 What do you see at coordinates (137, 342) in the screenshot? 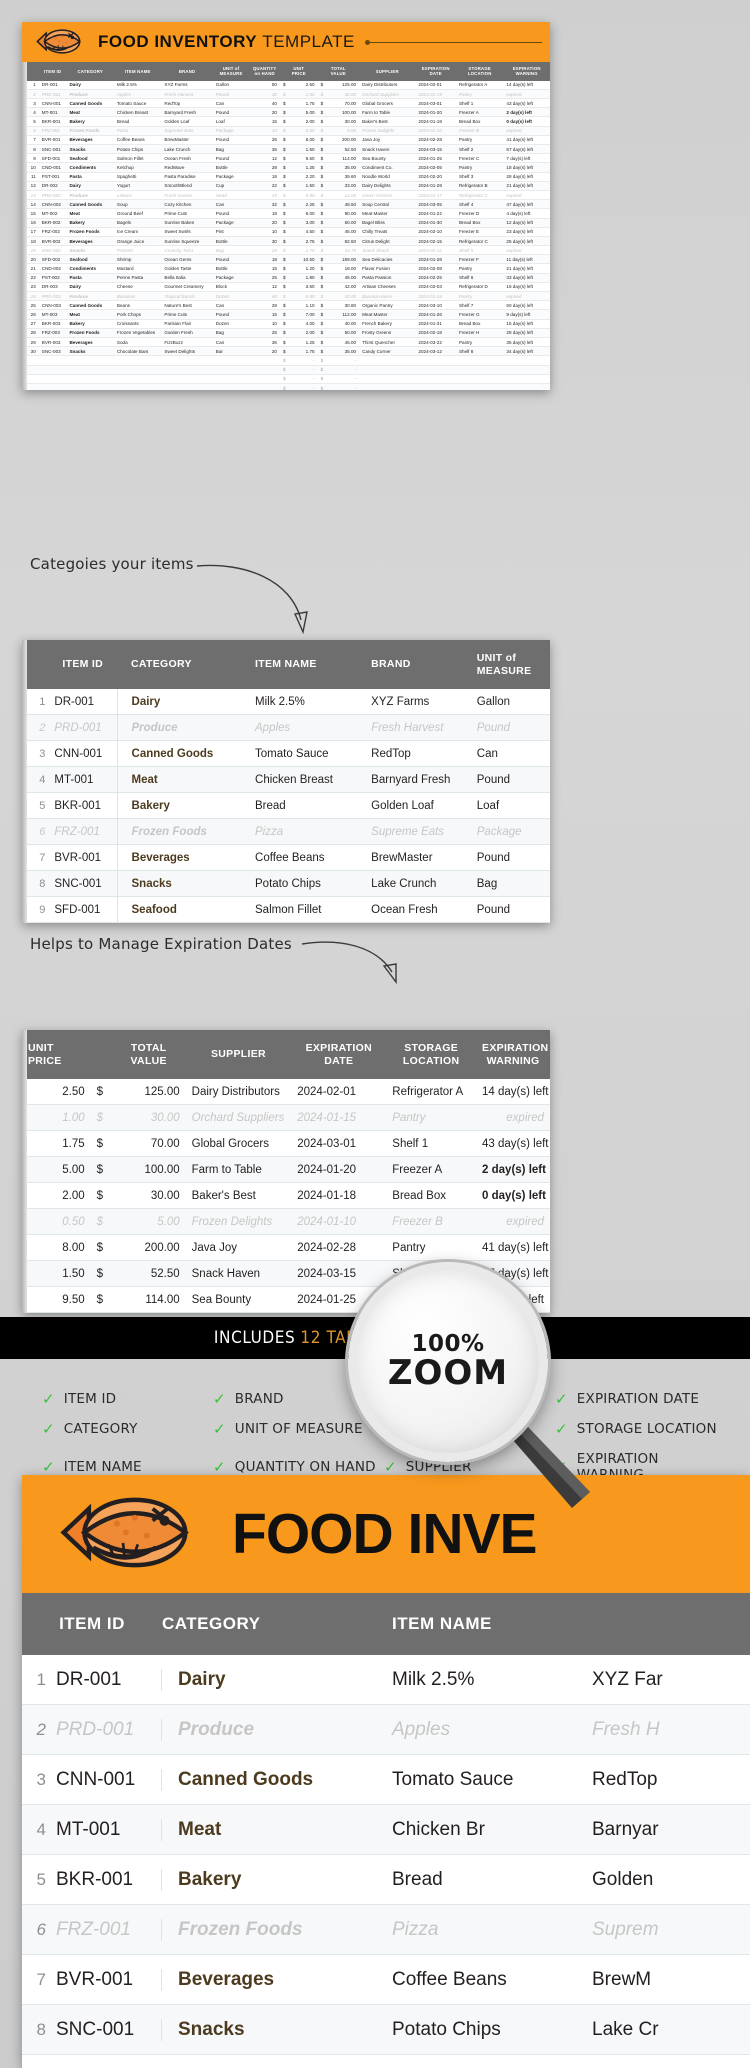
I see `cell-item-name: Soda` at bounding box center [137, 342].